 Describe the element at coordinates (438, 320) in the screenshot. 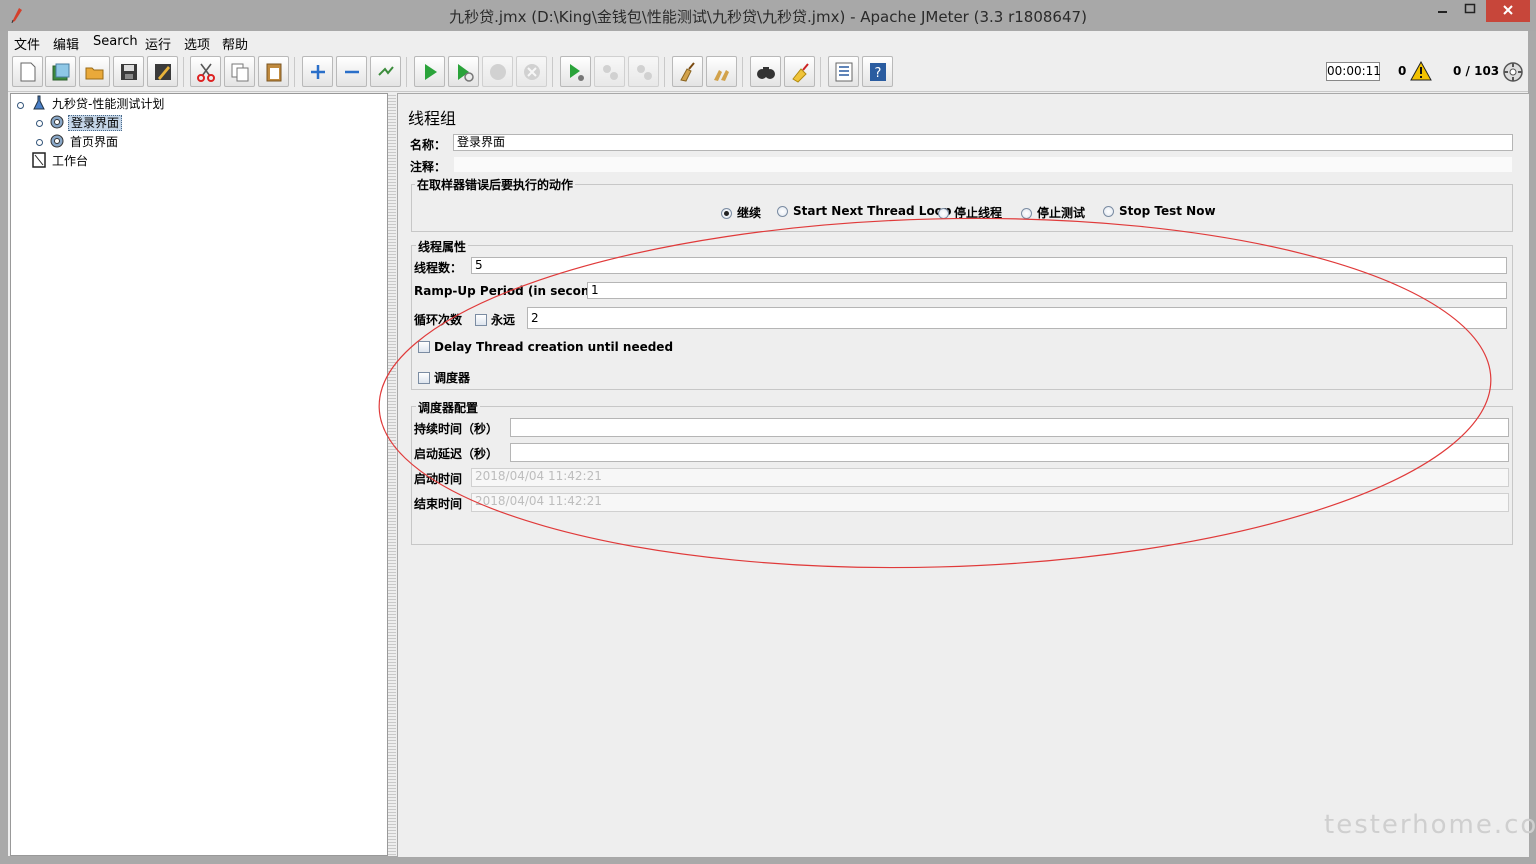

I see `loop-count-label: 循环次数` at that location.